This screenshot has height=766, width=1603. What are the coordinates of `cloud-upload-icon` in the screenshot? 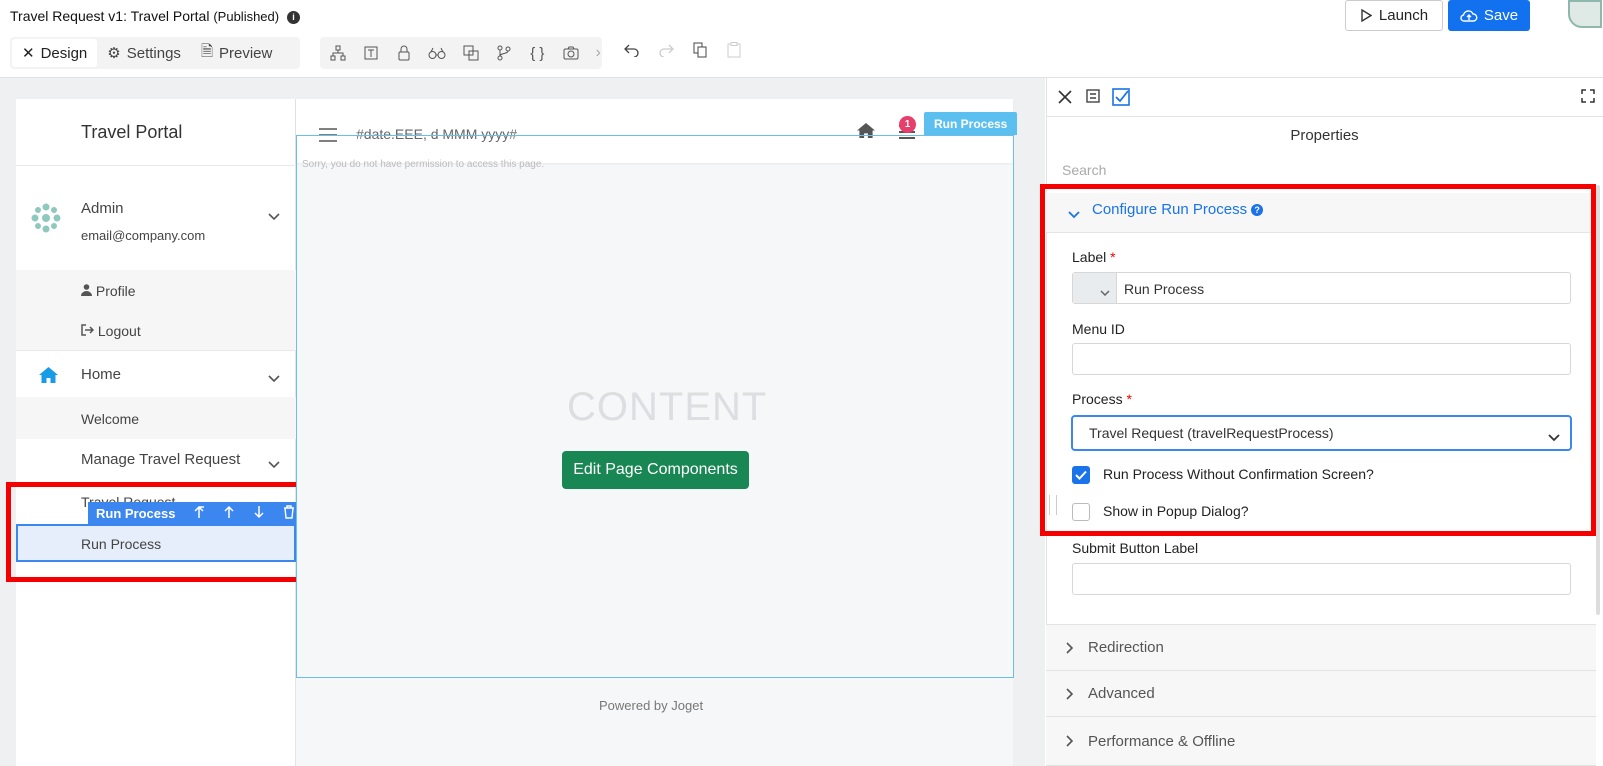 It's located at (1469, 15).